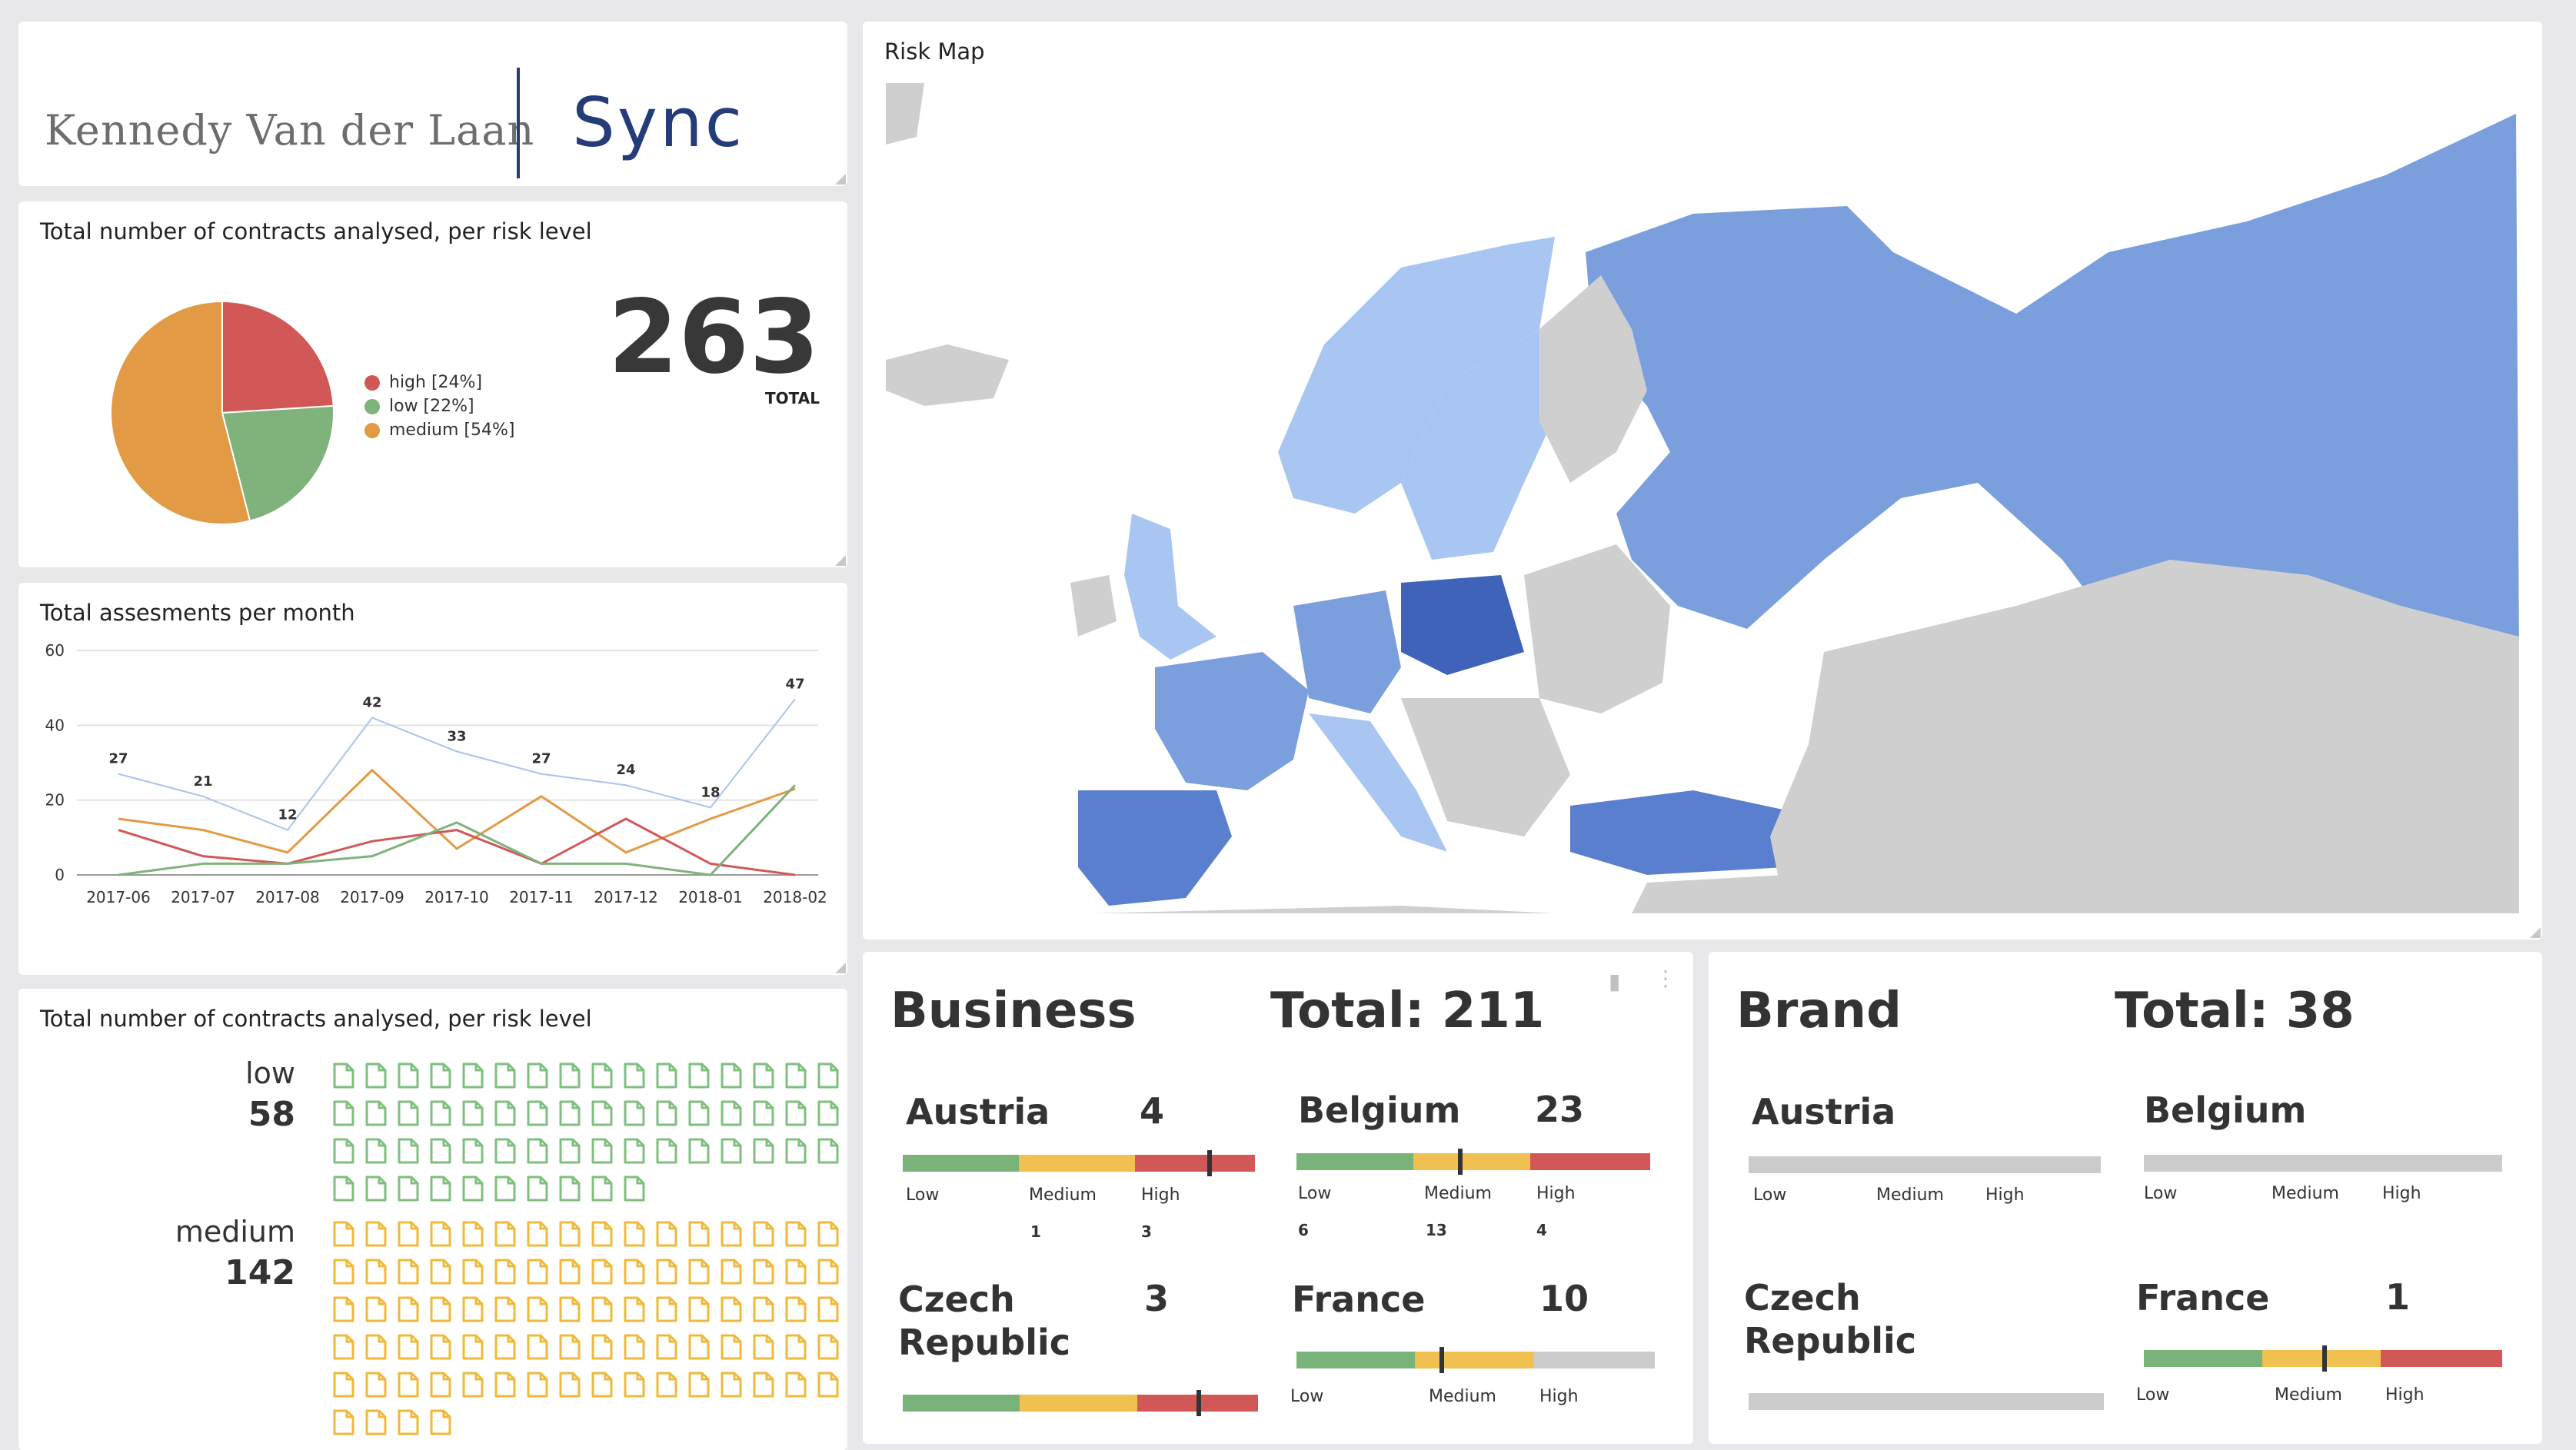 The height and width of the screenshot is (1450, 2576). I want to click on legend-item-high: high [24%], so click(439, 382).